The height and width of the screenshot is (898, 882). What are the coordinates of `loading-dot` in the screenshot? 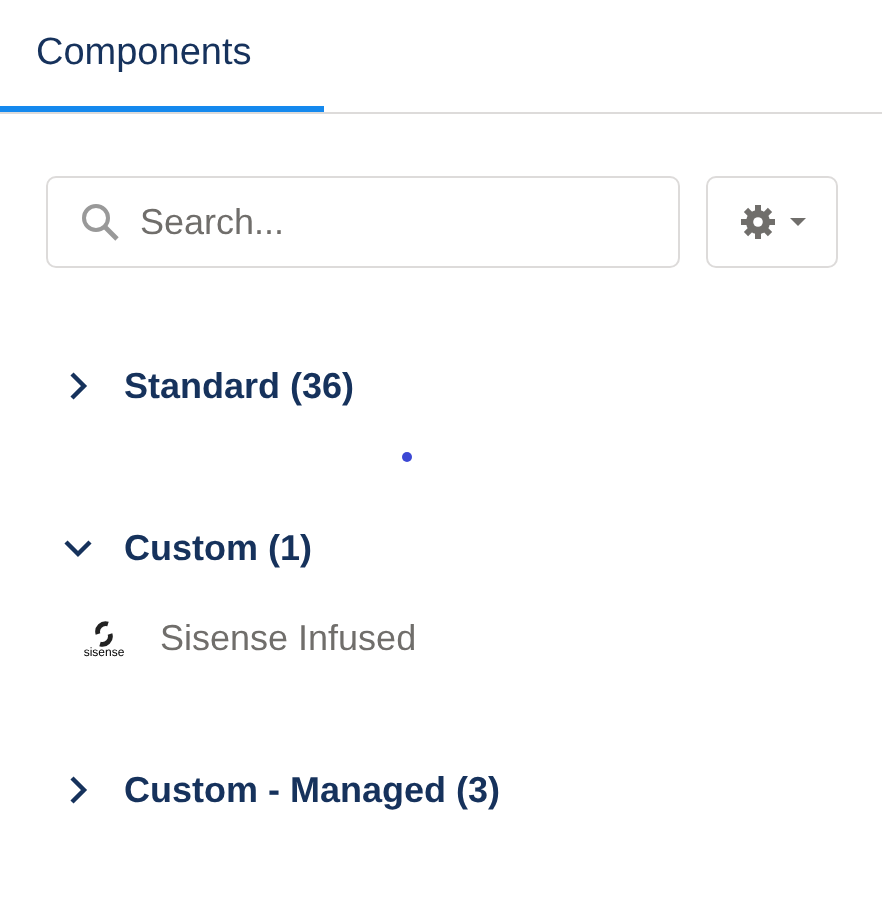 It's located at (407, 457).